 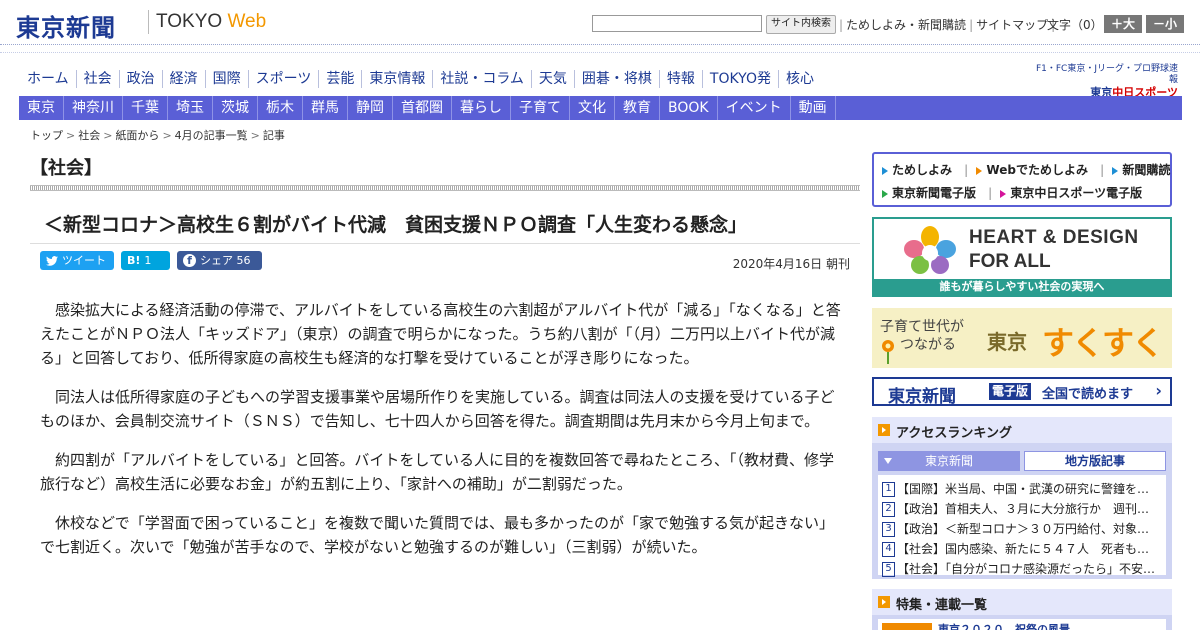 I want to click on breadcrumb-top: トップ, so click(x=46, y=135).